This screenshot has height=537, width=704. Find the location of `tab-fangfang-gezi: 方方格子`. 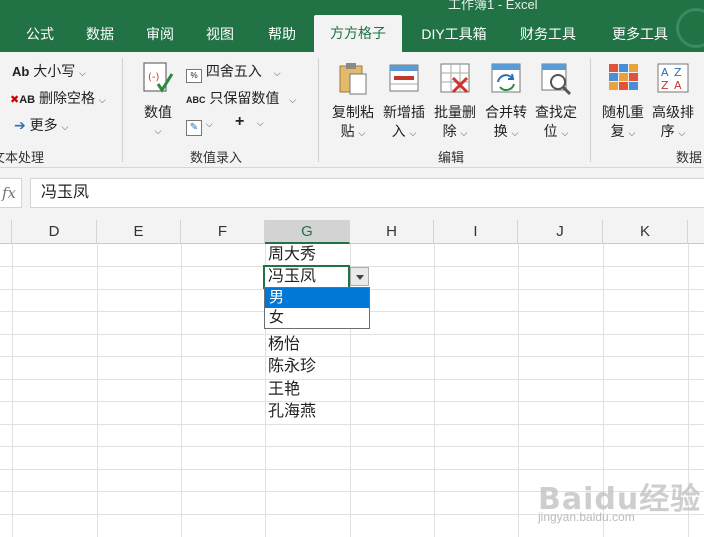

tab-fangfang-gezi: 方方格子 is located at coordinates (358, 33).